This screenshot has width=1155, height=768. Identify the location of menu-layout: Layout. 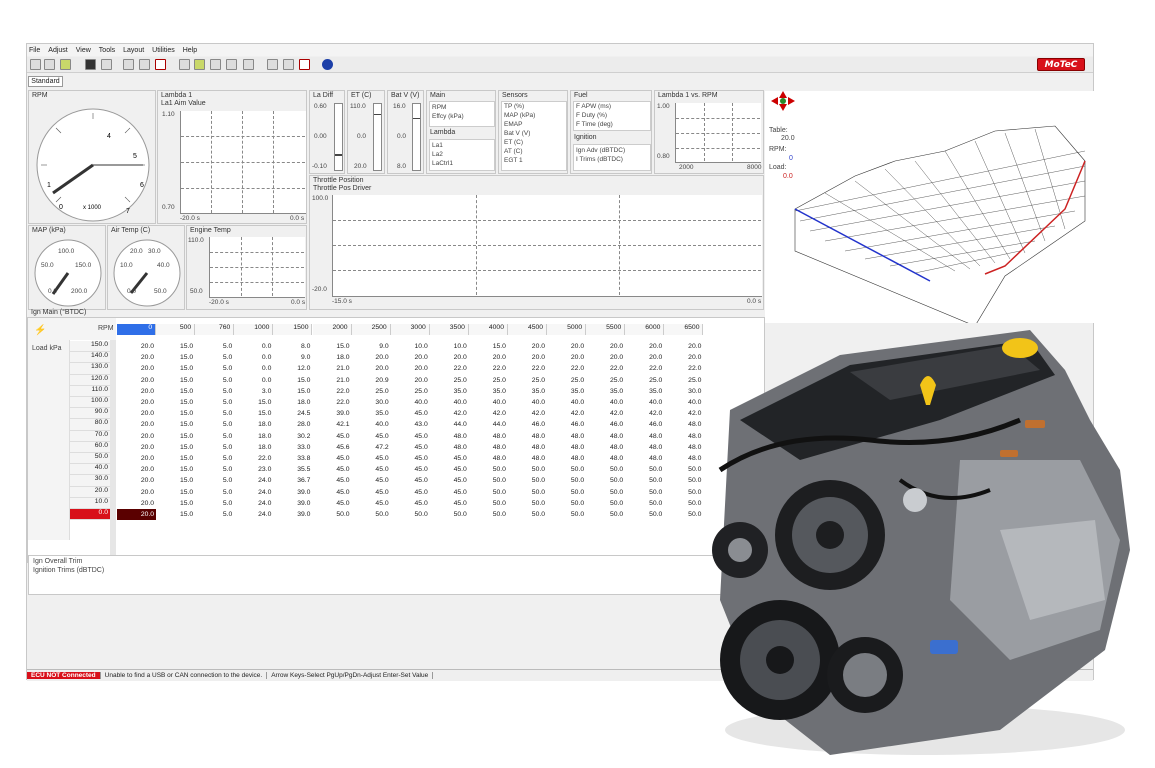
(133, 50).